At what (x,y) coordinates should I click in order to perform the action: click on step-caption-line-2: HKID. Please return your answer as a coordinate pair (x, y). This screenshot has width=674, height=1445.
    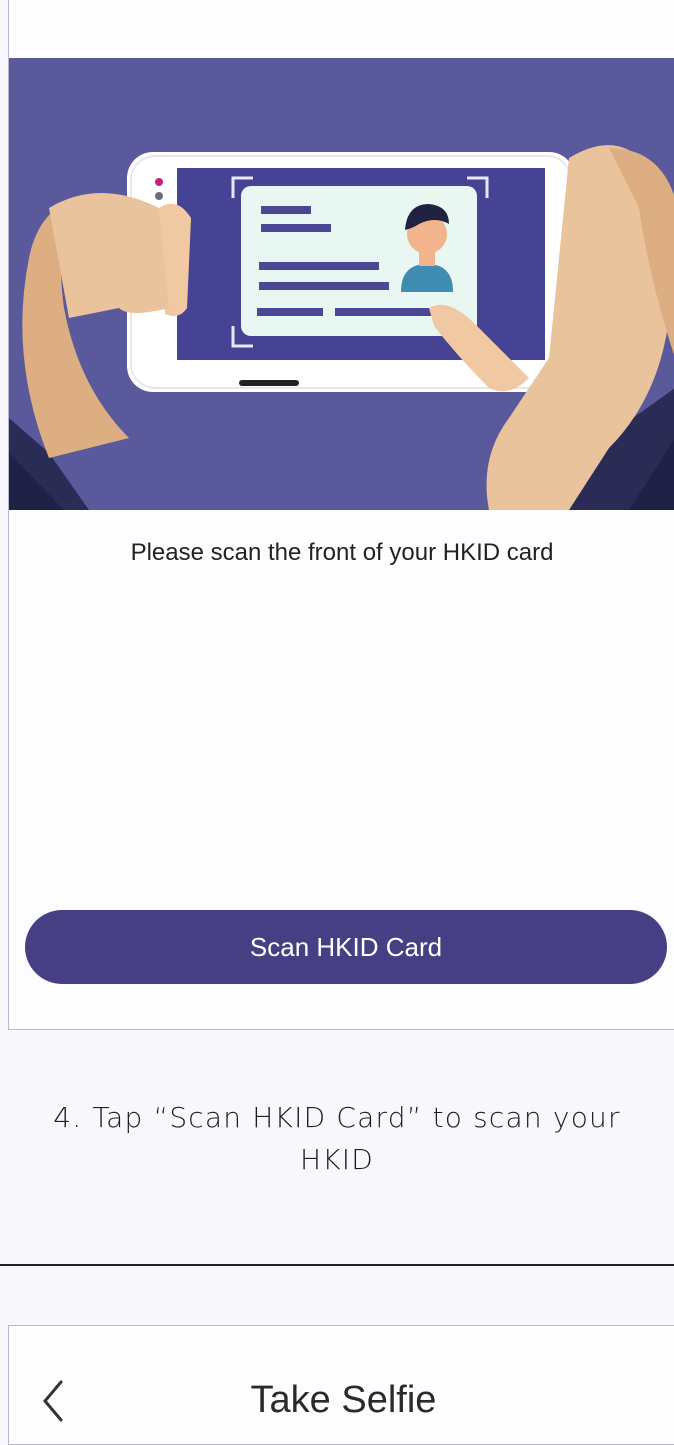
    Looking at the image, I should click on (337, 1159).